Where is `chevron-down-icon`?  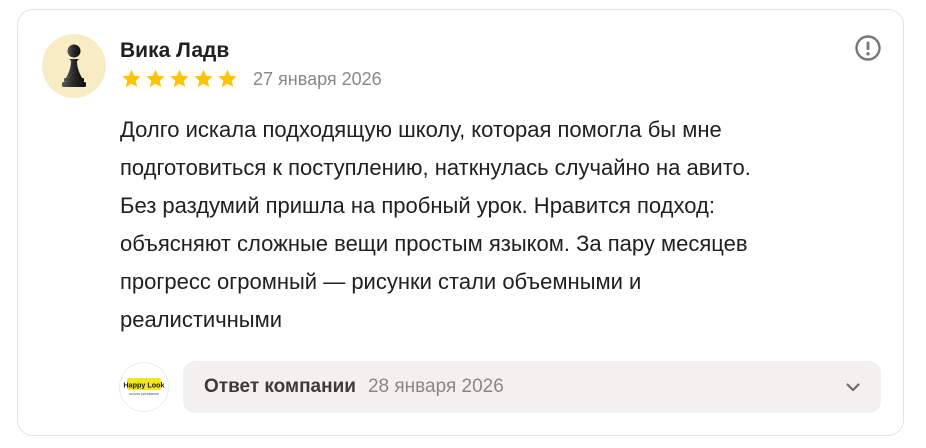 chevron-down-icon is located at coordinates (853, 387).